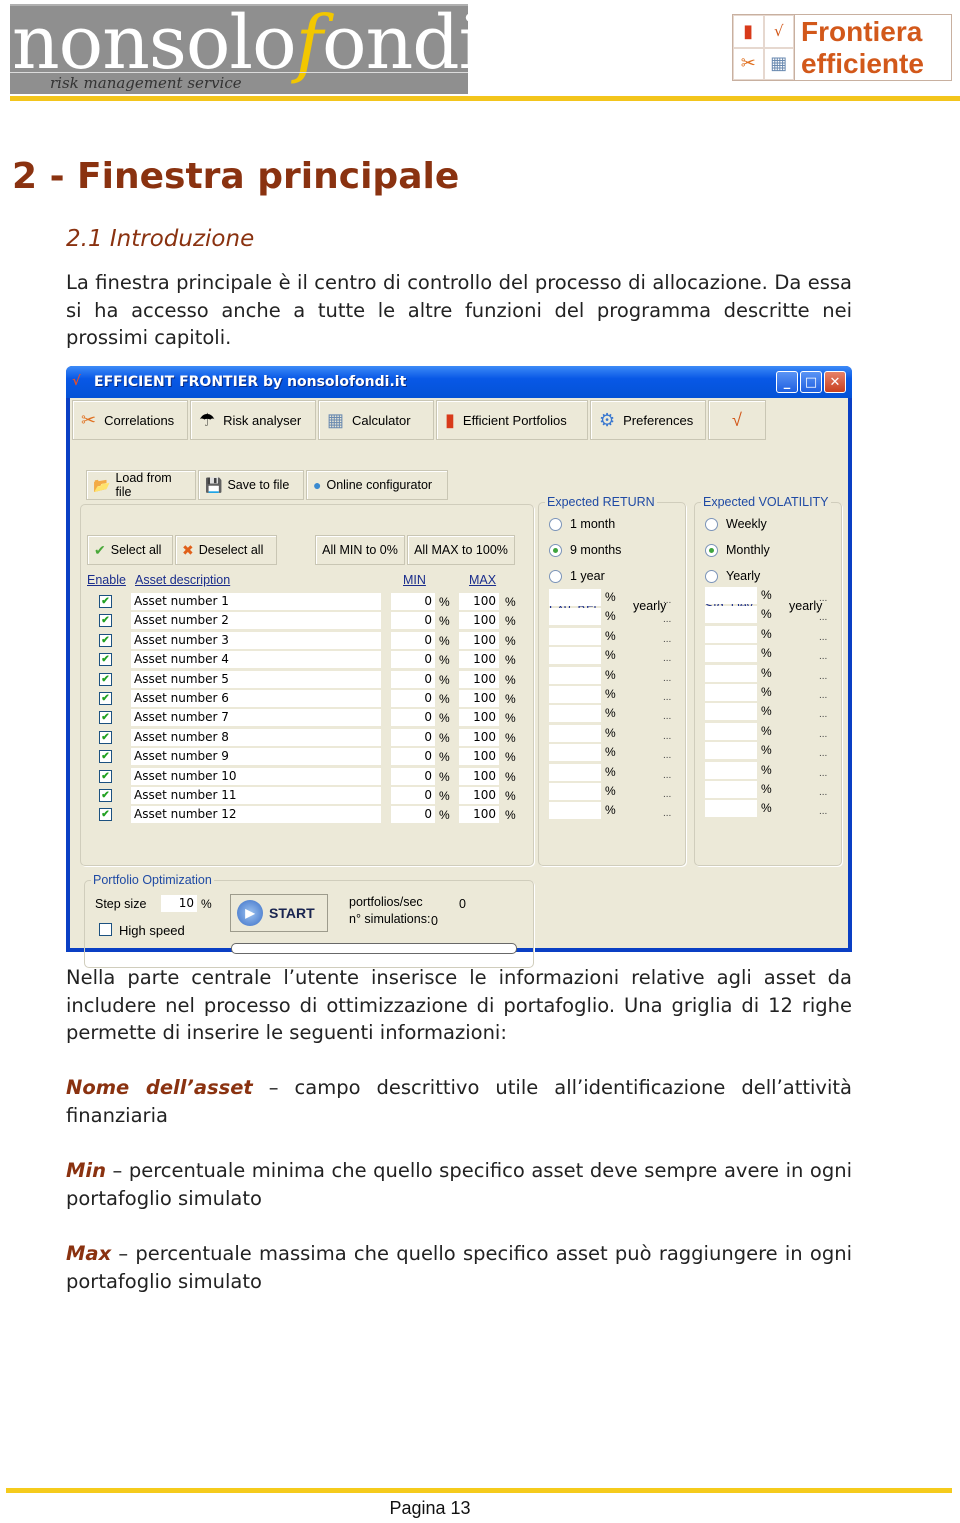 This screenshot has width=960, height=1523. What do you see at coordinates (835, 382) in the screenshot?
I see `close-button: ✕` at bounding box center [835, 382].